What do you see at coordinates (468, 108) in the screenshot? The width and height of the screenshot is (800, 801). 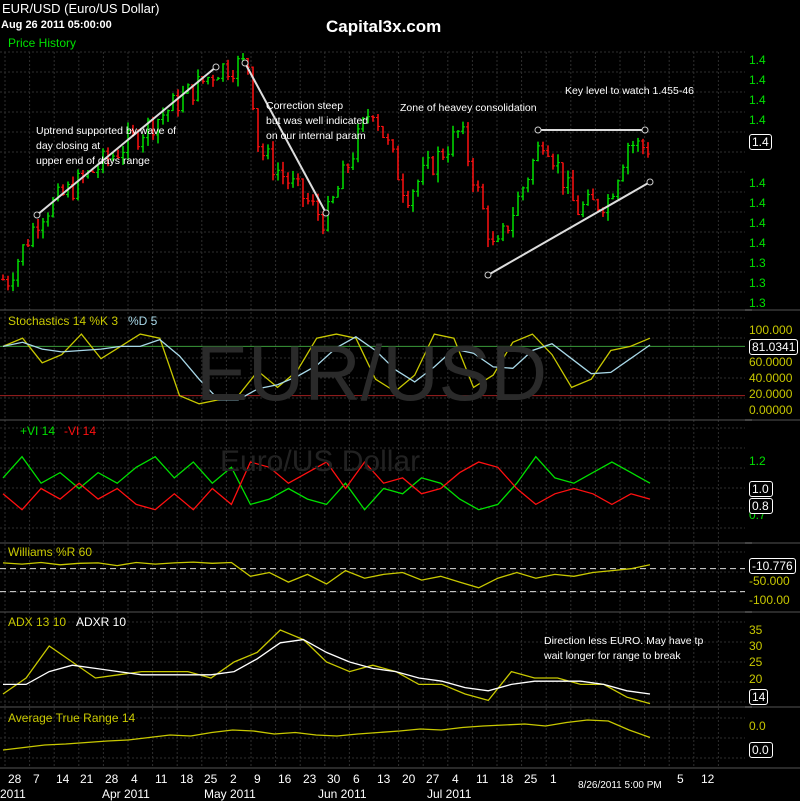 I see `annotation-zone: Zone of heavey consolidation` at bounding box center [468, 108].